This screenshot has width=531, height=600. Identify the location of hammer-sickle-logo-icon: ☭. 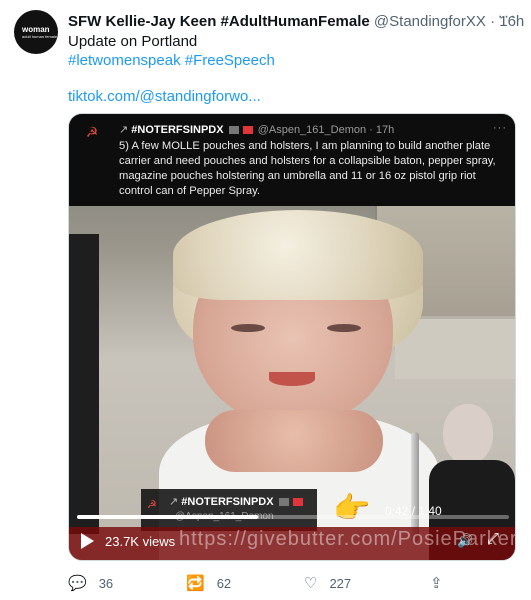
(92, 132).